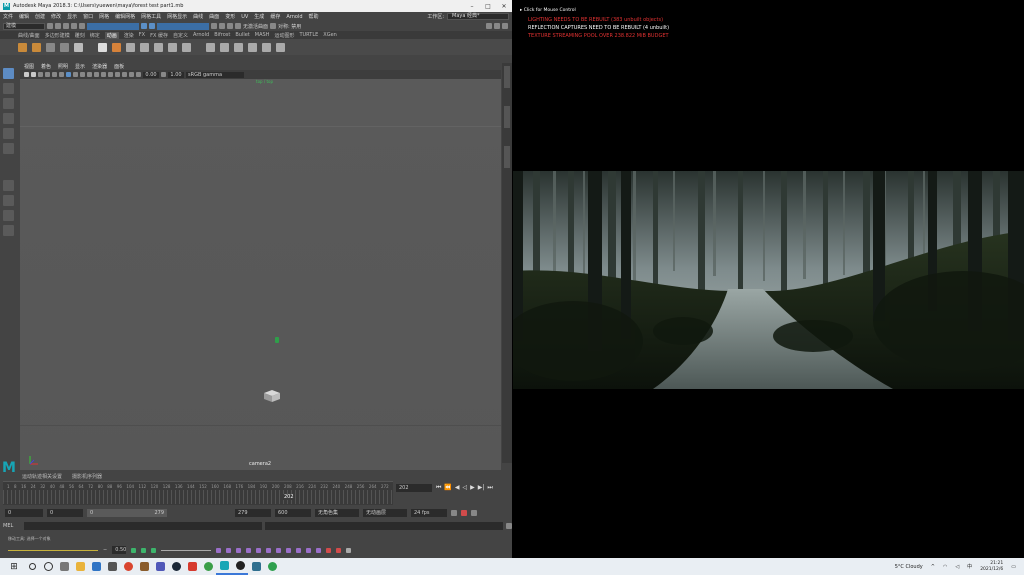 This screenshot has height=575, width=1024. What do you see at coordinates (33, 74) in the screenshot?
I see `bookmark-icon` at bounding box center [33, 74].